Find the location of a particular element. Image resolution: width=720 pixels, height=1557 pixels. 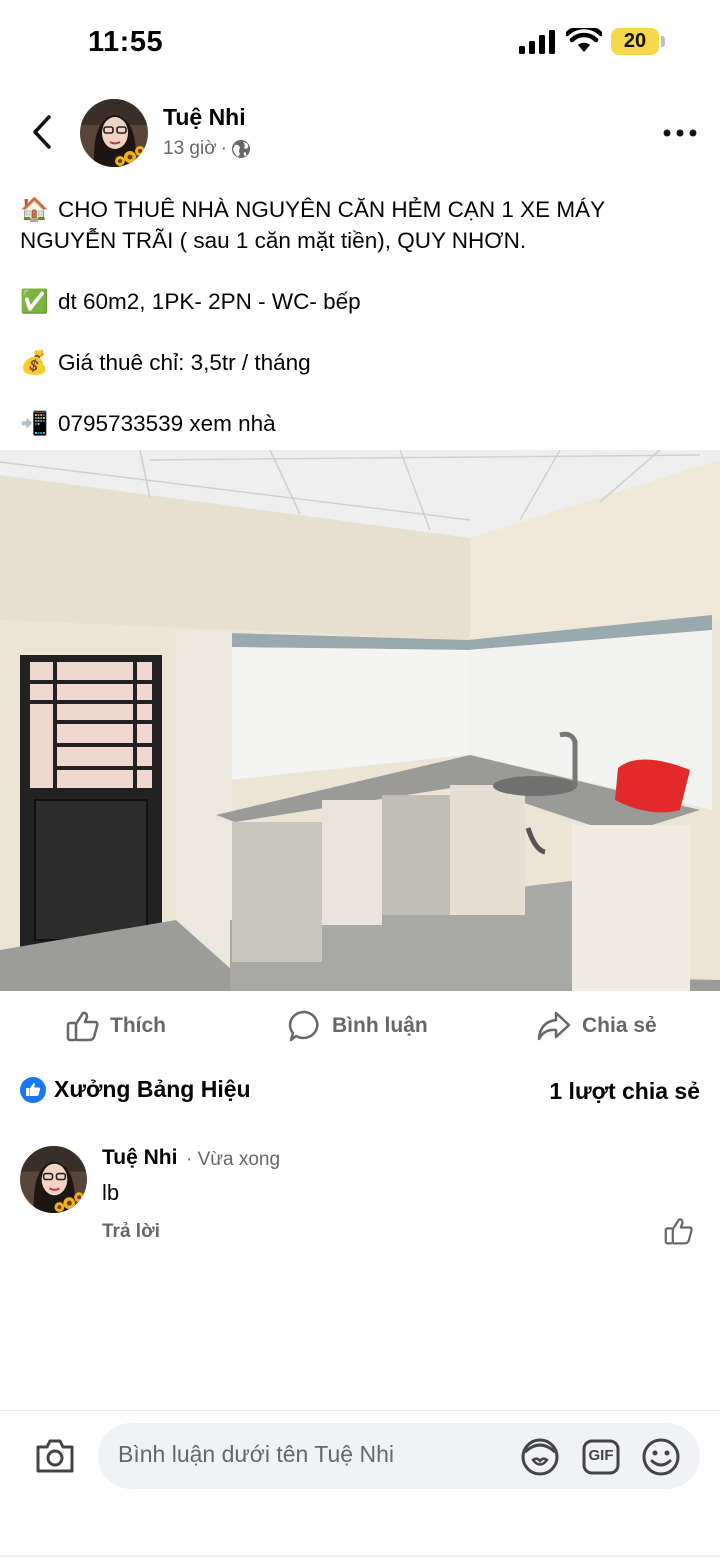

share-button: Chia sẻ is located at coordinates (596, 1026).